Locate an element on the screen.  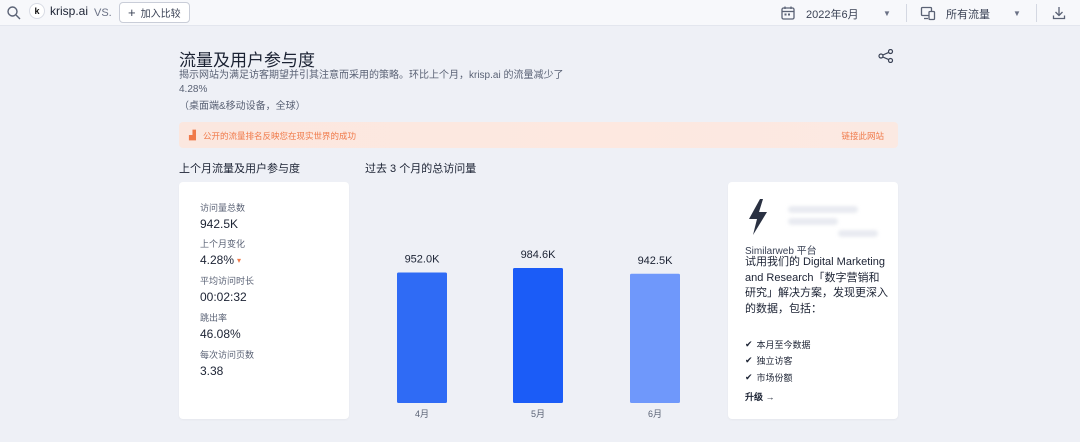
metric-total-visits: 访问量总数 942.5K is located at coordinates (222, 216).